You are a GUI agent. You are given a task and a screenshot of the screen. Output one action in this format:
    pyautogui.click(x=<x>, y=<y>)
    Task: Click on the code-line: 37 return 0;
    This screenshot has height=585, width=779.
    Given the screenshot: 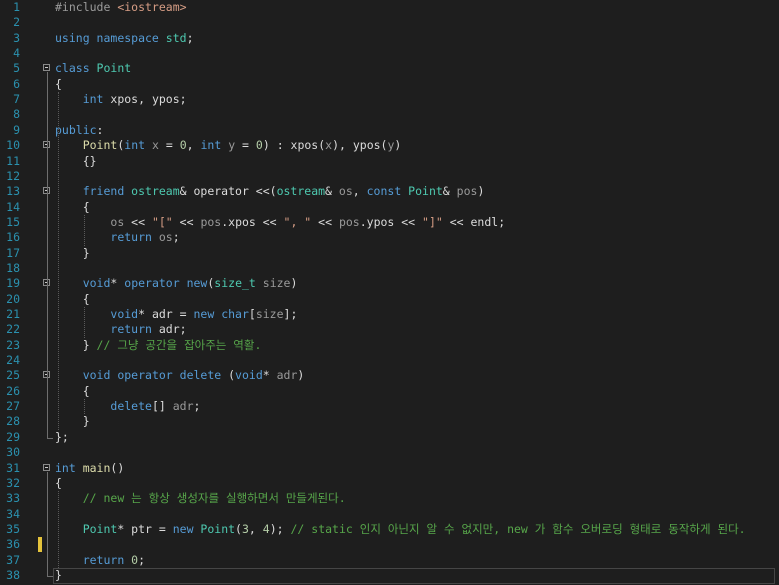 What is the action you would take?
    pyautogui.click(x=389, y=560)
    